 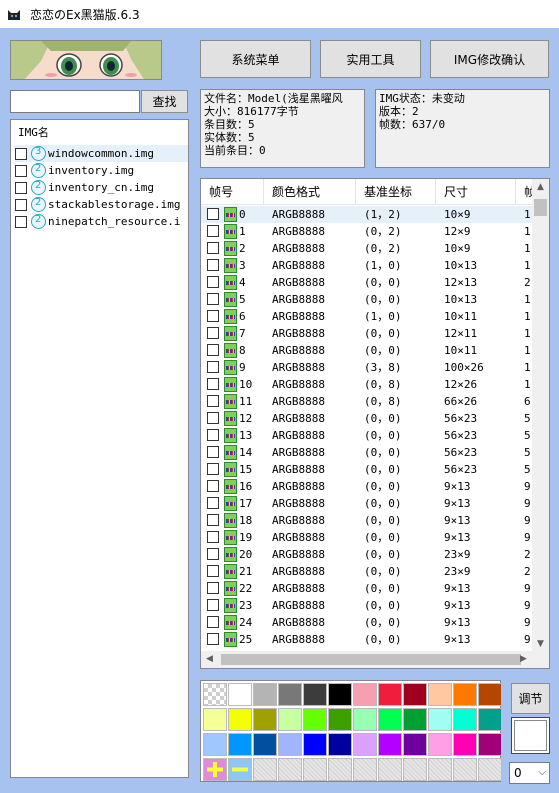 I want to click on remove-color-button, so click(x=240, y=769).